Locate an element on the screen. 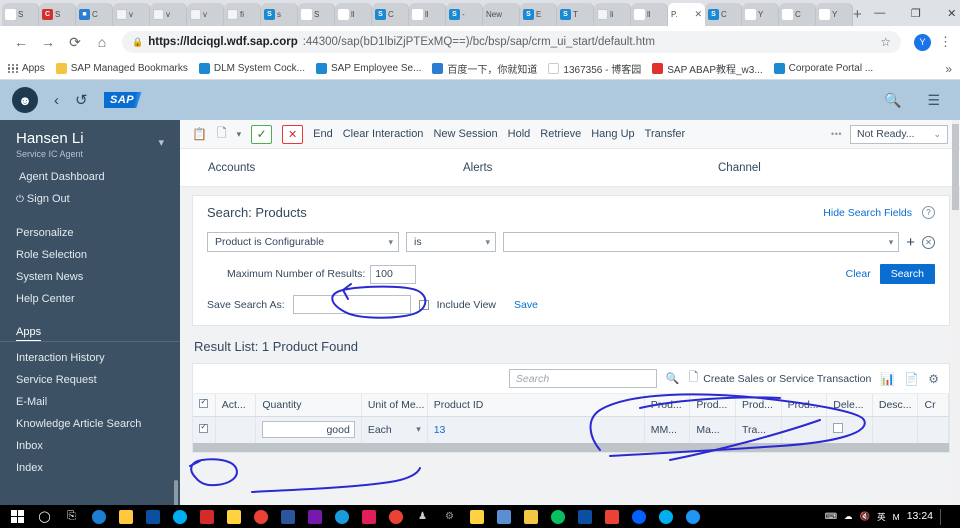 This screenshot has width=960, height=528. nav-accounts: Accounts is located at coordinates (307, 168).